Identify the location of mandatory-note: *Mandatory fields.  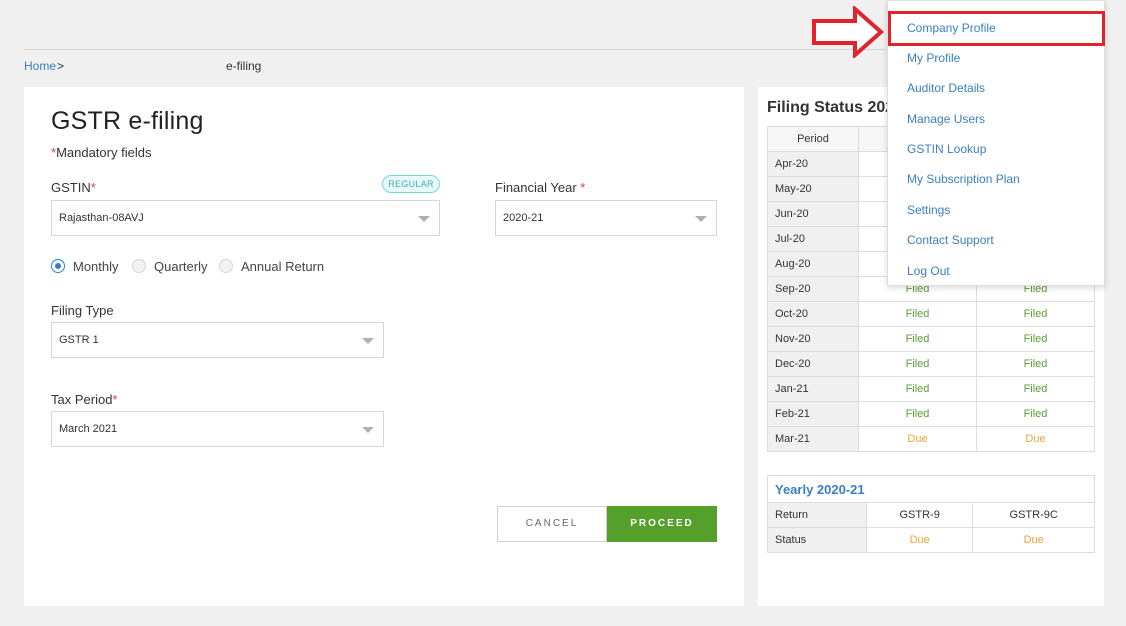
(101, 152).